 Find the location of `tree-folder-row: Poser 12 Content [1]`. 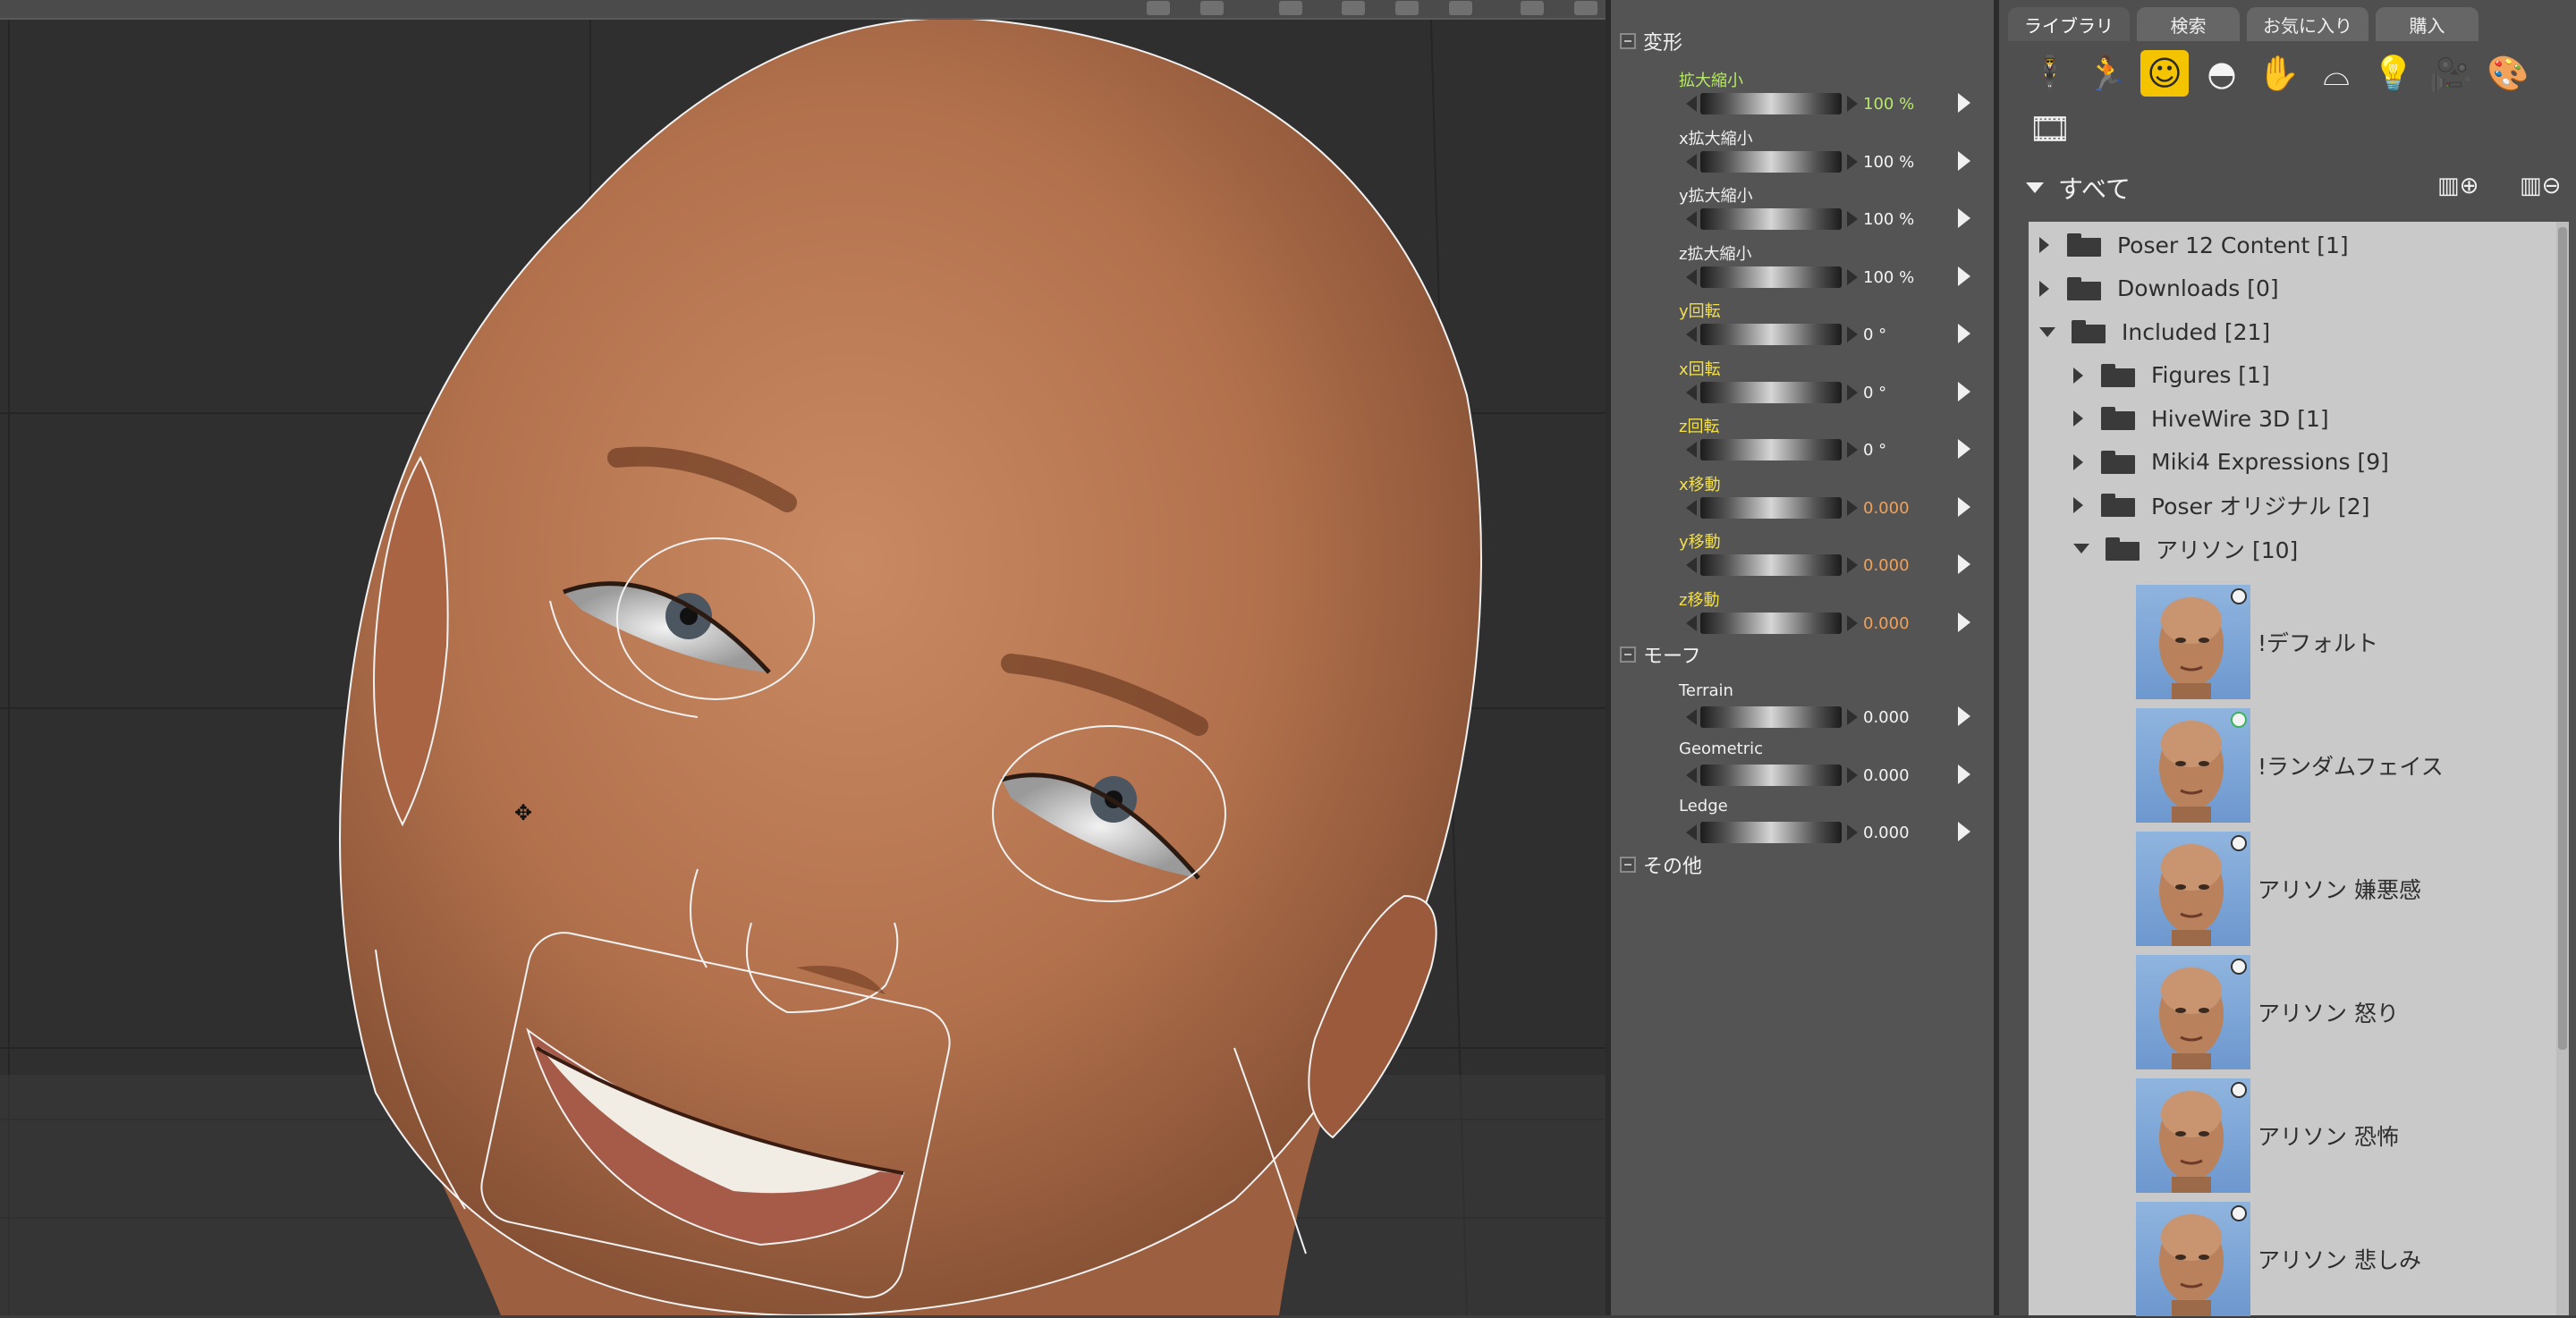

tree-folder-row: Poser 12 Content [1] is located at coordinates (2189, 245).